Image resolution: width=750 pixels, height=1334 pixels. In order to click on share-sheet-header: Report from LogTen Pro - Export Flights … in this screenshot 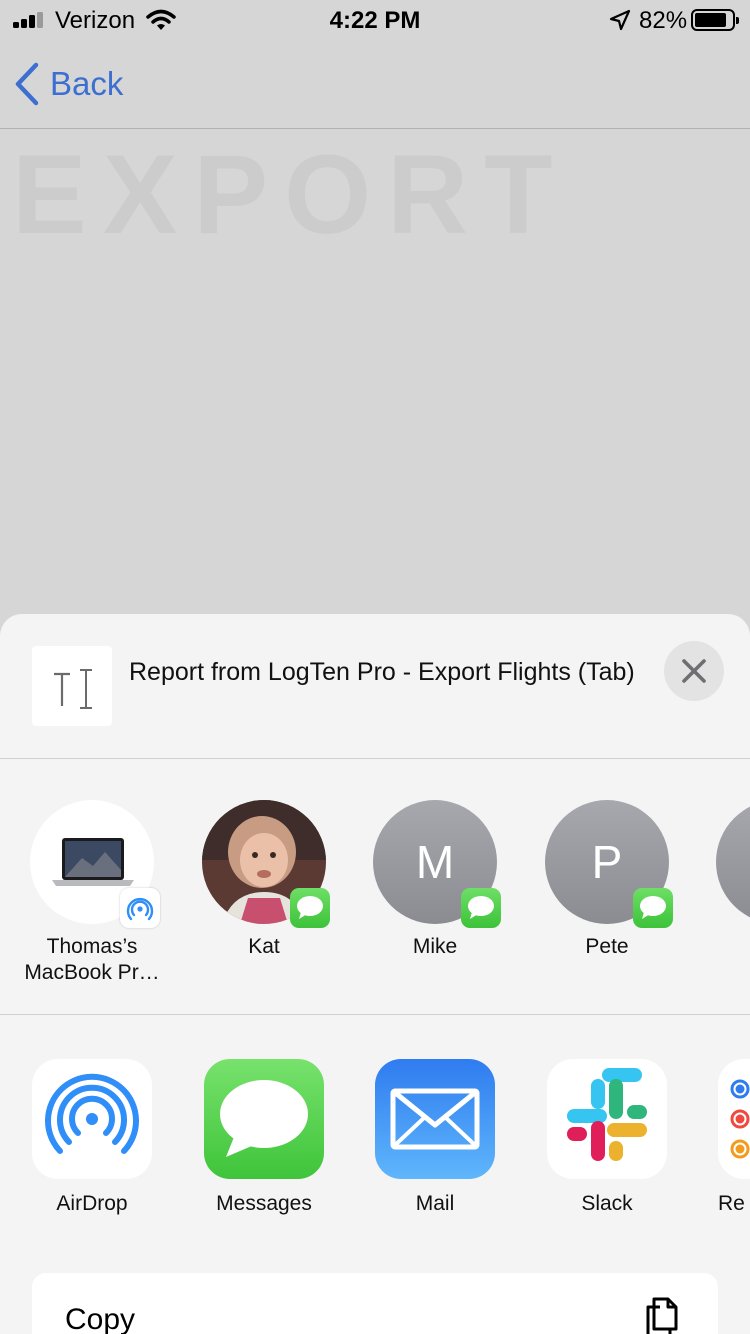, I will do `click(375, 686)`.